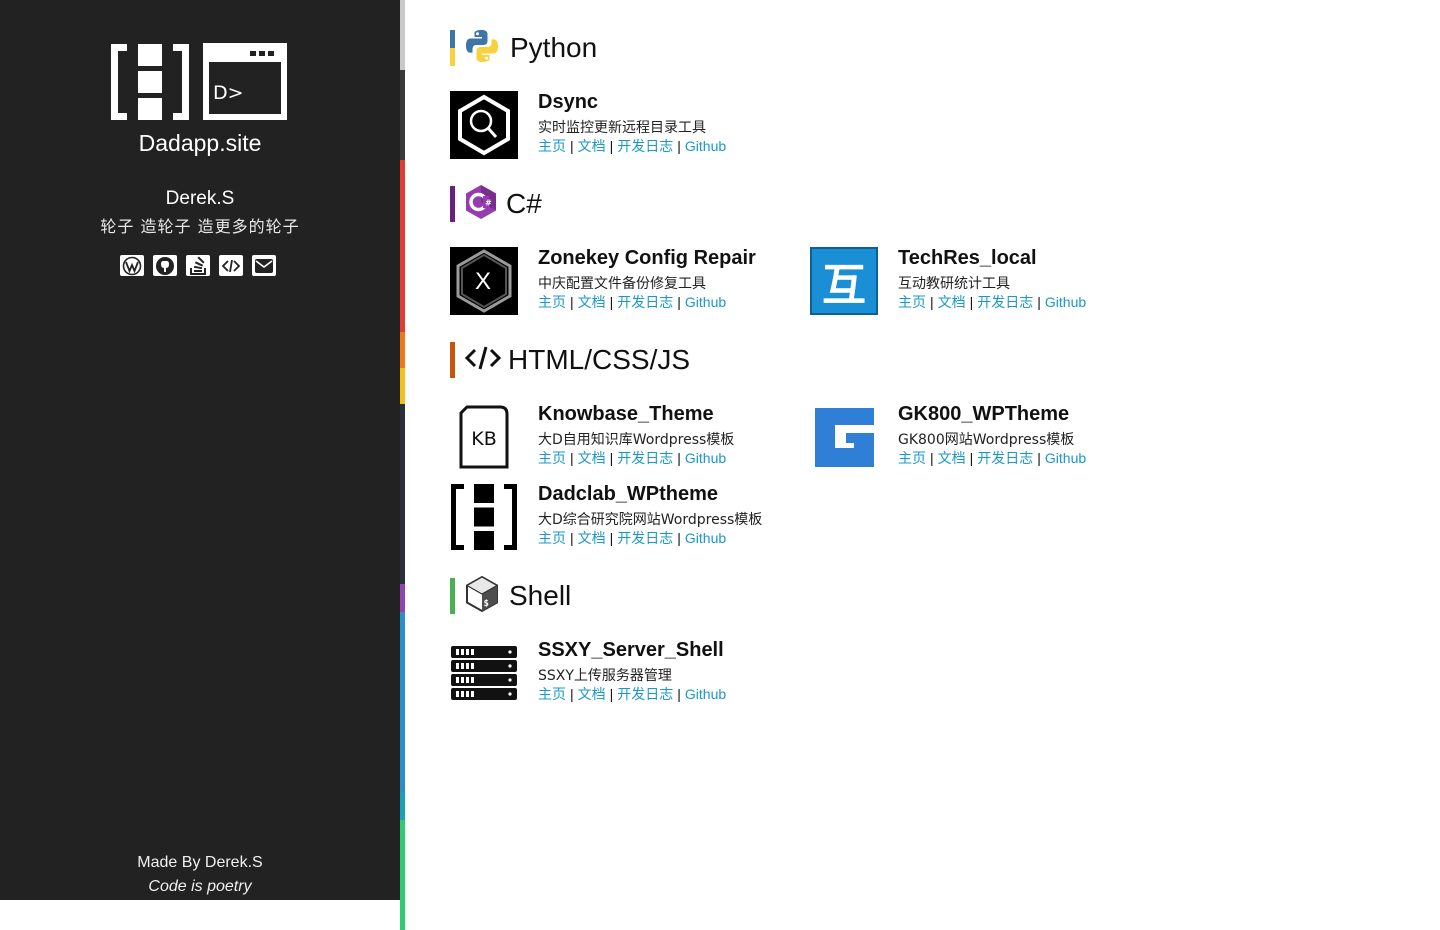 This screenshot has height=930, width=1440. Describe the element at coordinates (199, 84) in the screenshot. I see `site-logo: D>` at that location.